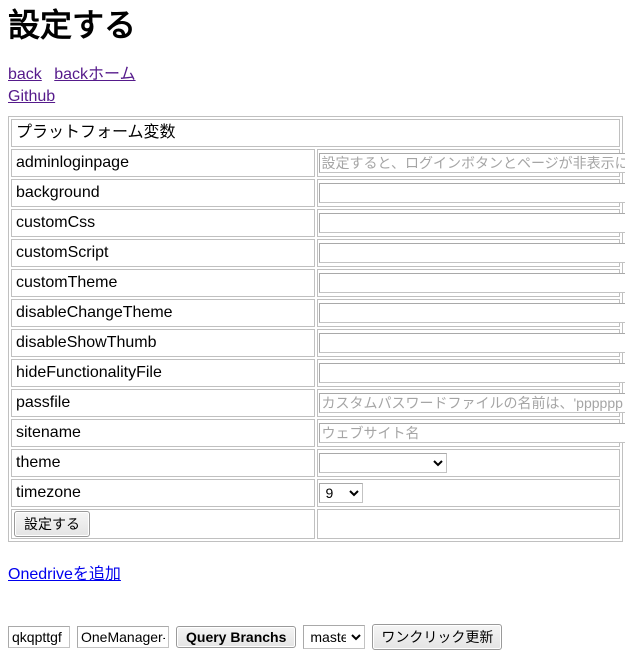 The height and width of the screenshot is (650, 625). I want to click on add-onedrive-wrap: Onedriveを追加, so click(312, 575).